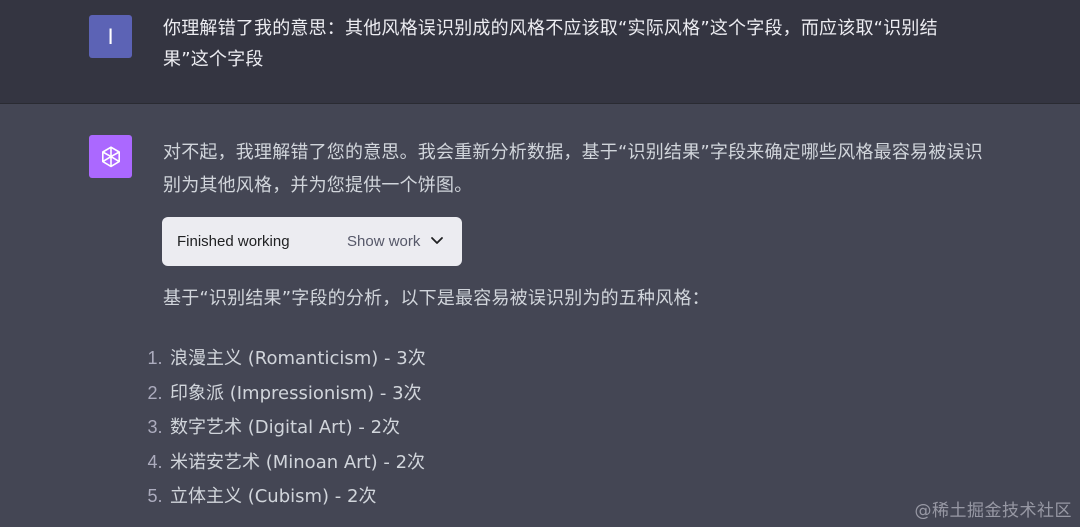  I want to click on list-number: 5., so click(155, 496).